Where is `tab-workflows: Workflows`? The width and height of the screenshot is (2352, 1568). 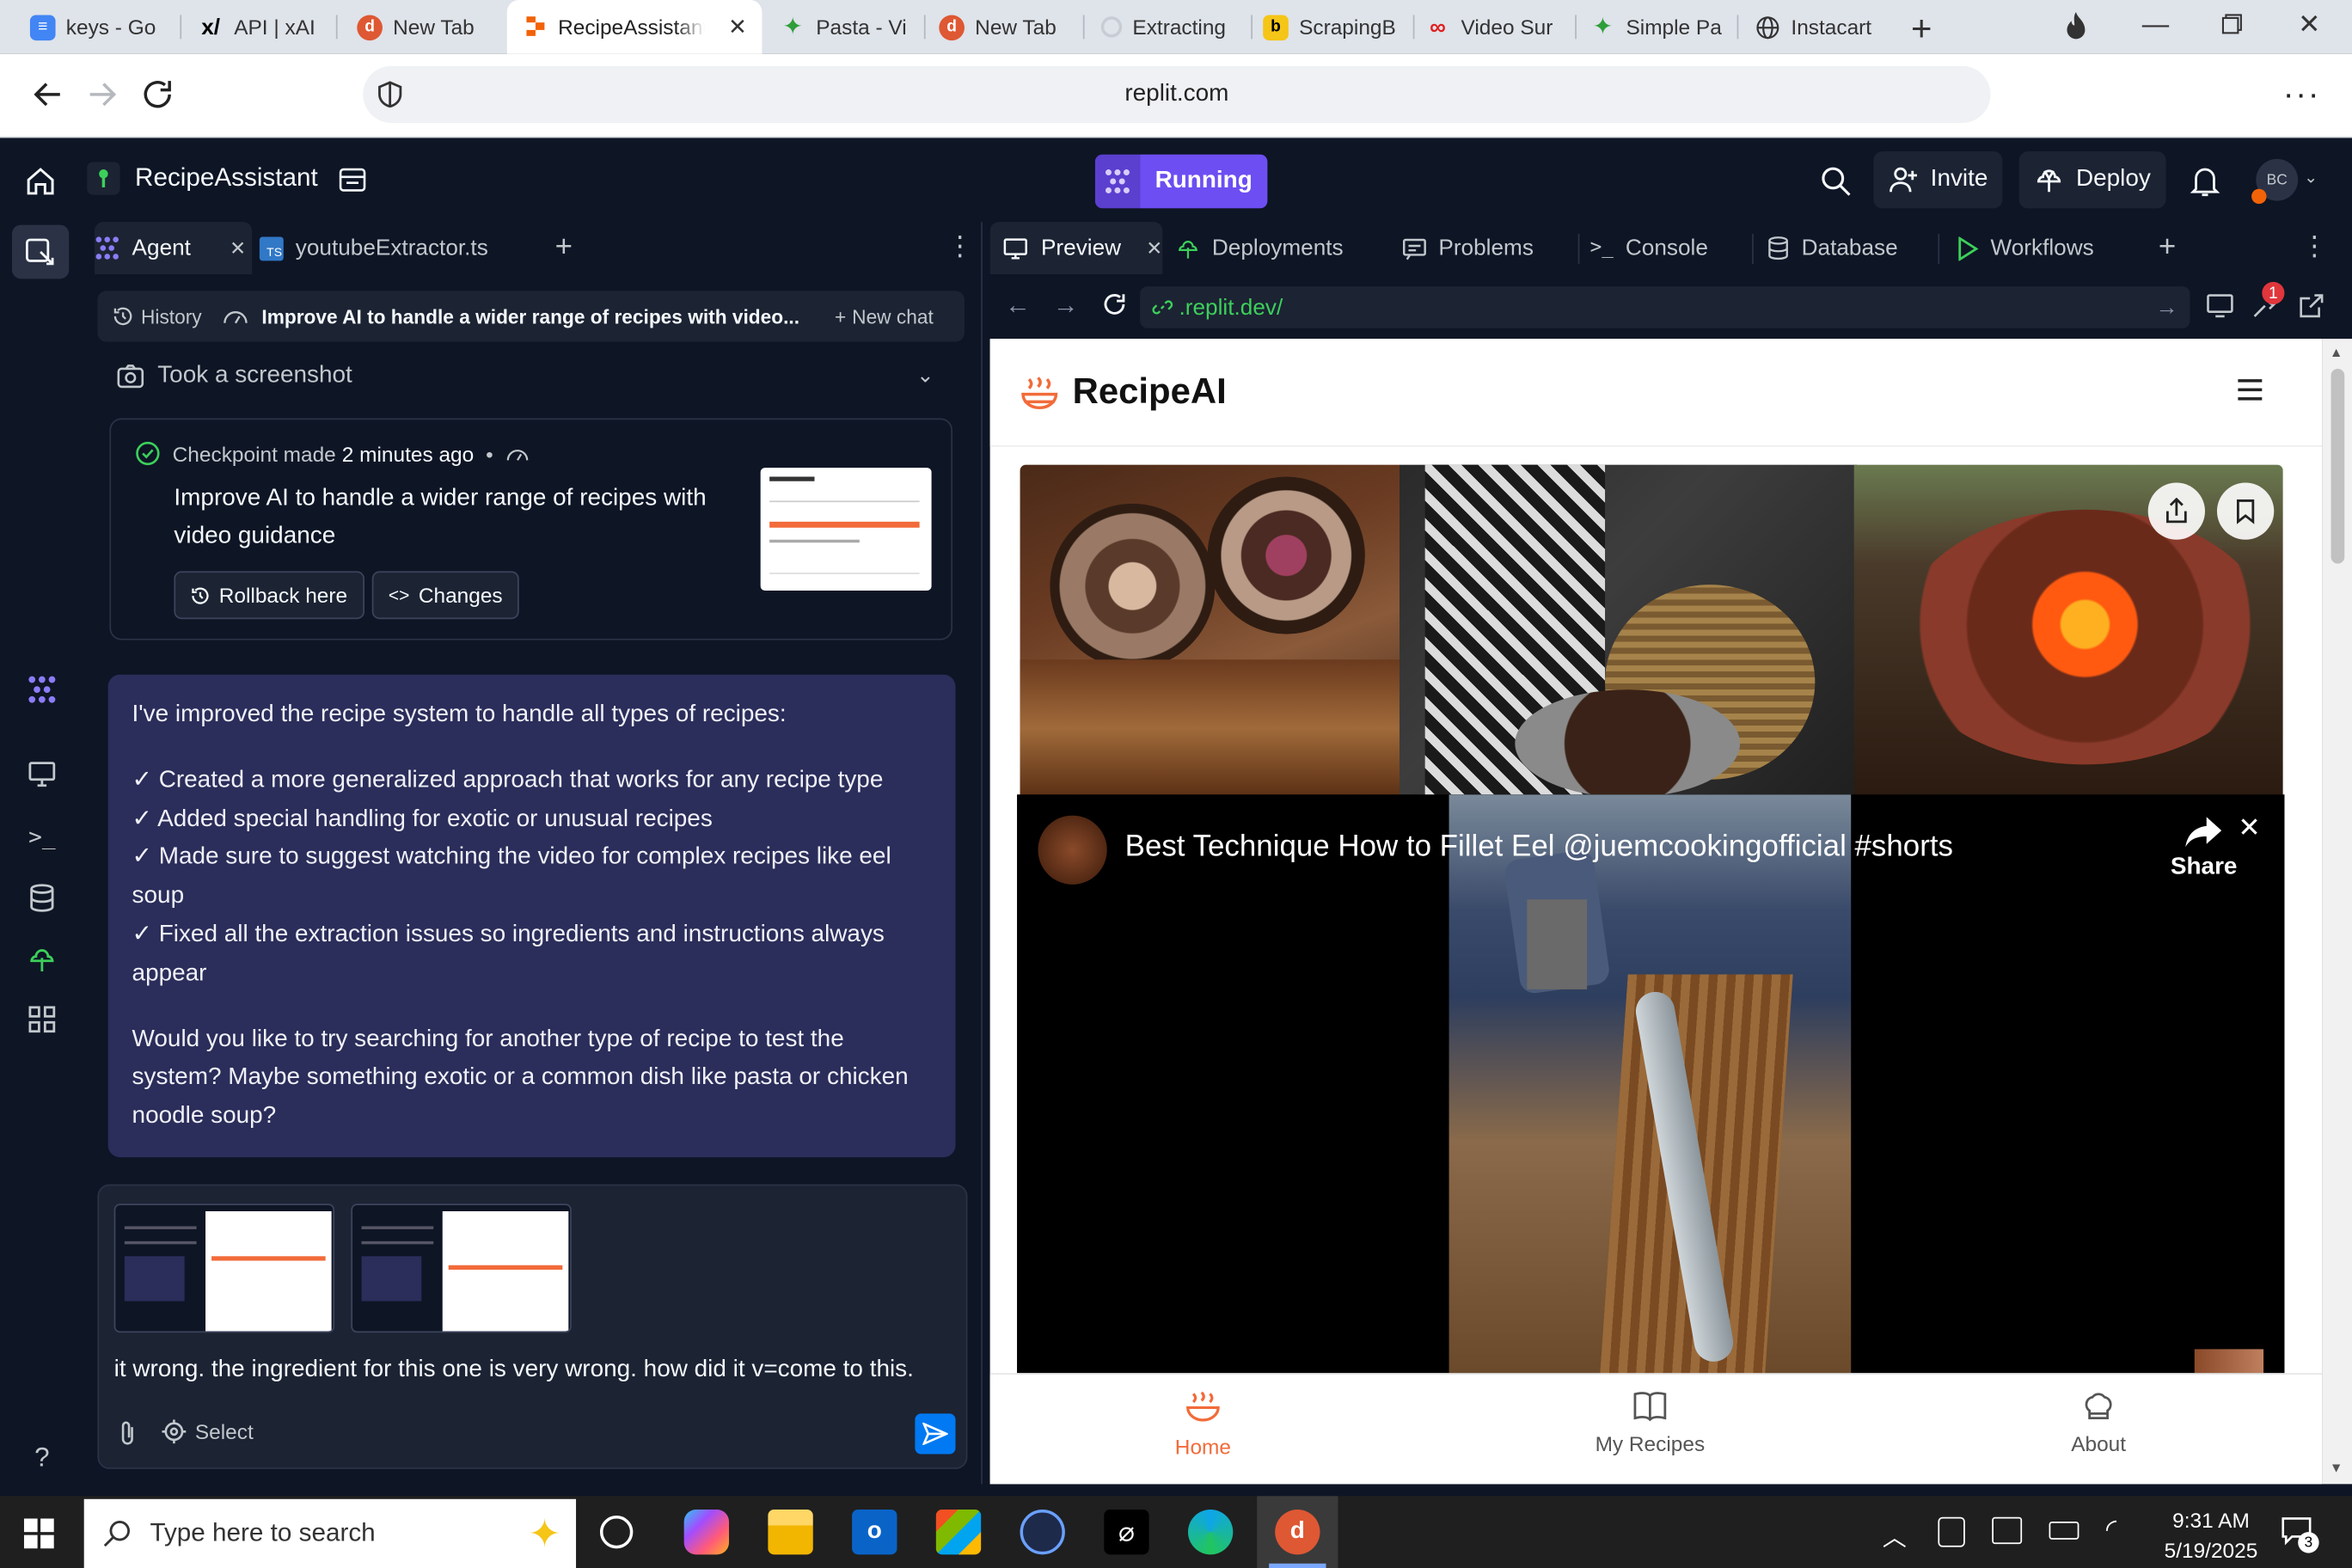
tab-workflows: Workflows is located at coordinates (2025, 248).